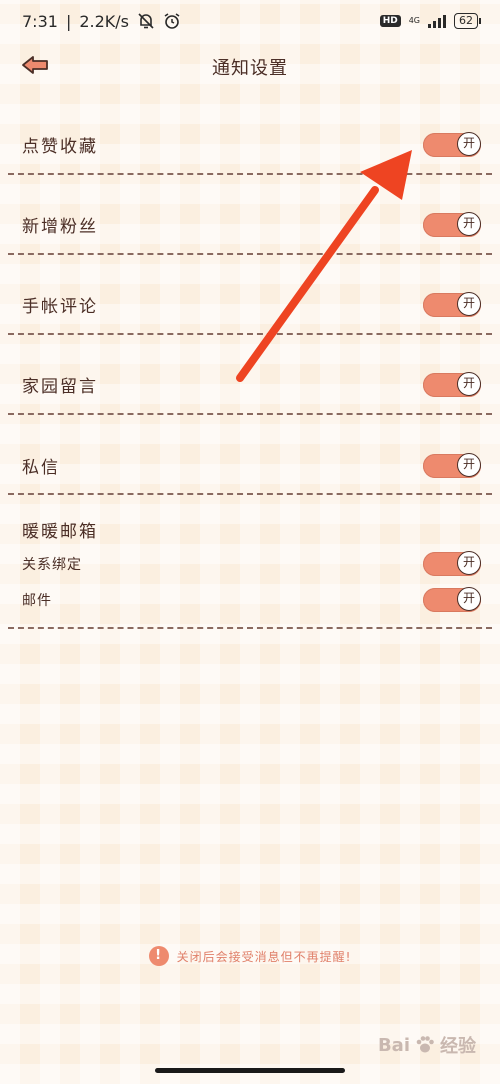 The width and height of the screenshot is (500, 1084). What do you see at coordinates (264, 956) in the screenshot?
I see `footer-note-text: 关闭后会接受消息但不再提醒!` at bounding box center [264, 956].